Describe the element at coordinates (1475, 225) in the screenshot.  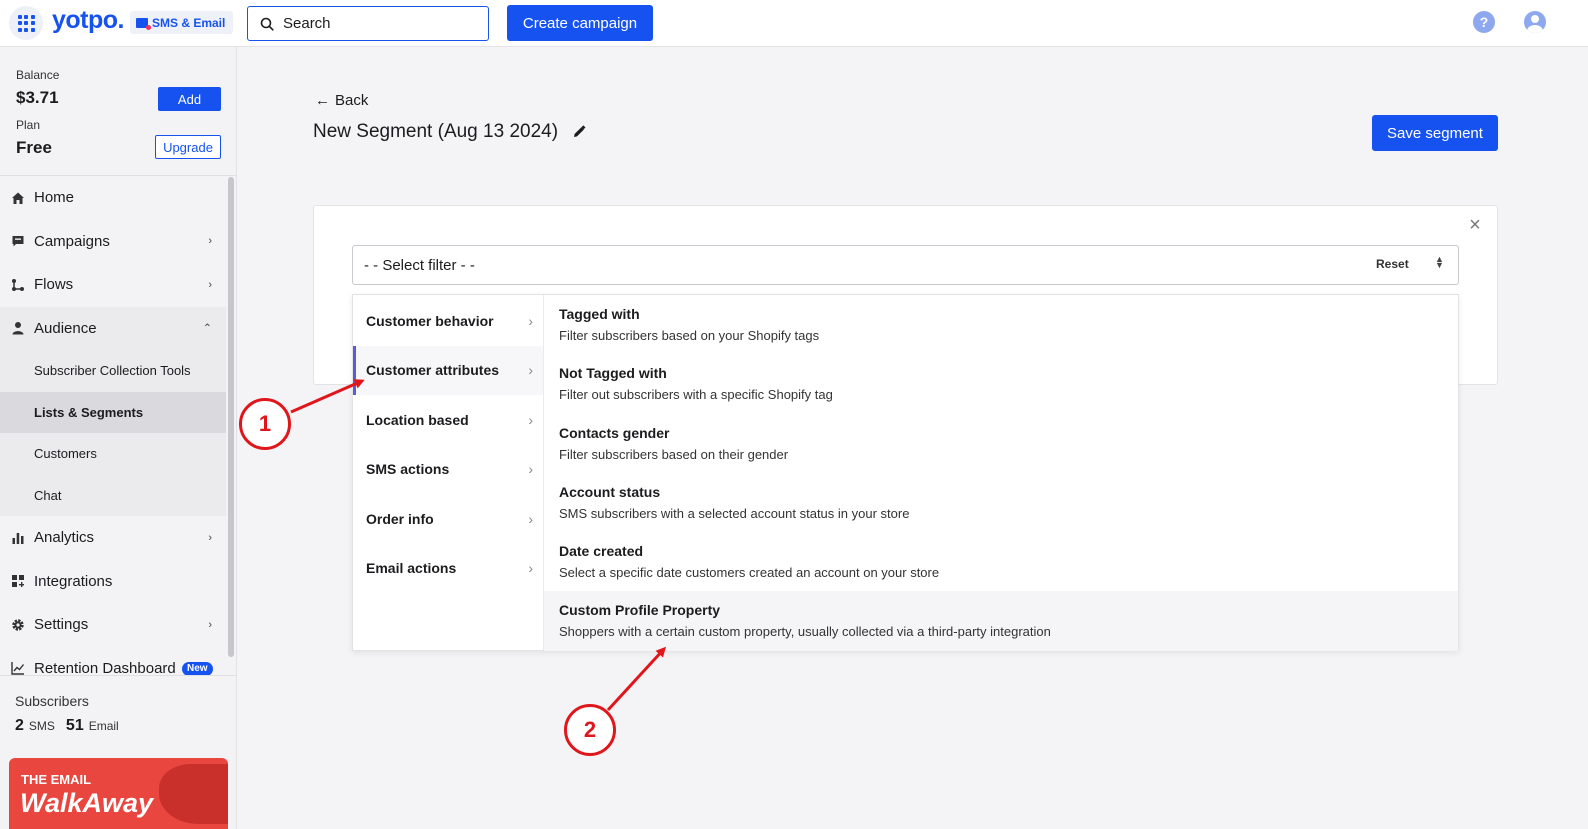
I see `close-icon: ×` at that location.